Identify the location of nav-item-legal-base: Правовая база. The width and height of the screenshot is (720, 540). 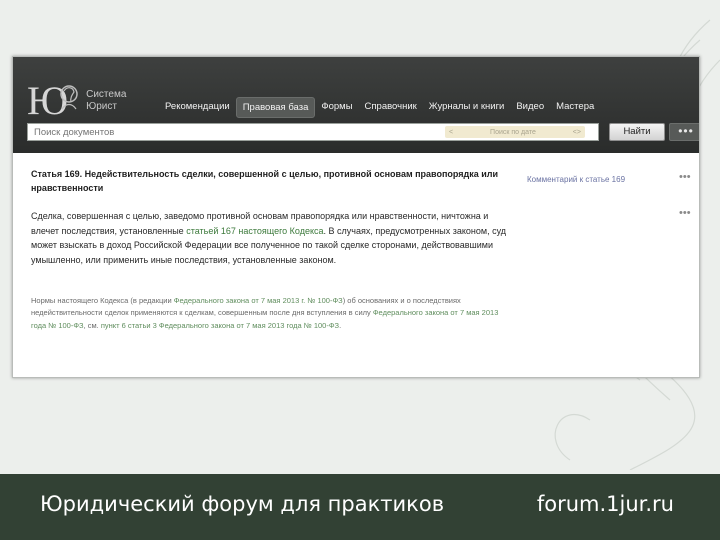
(275, 107).